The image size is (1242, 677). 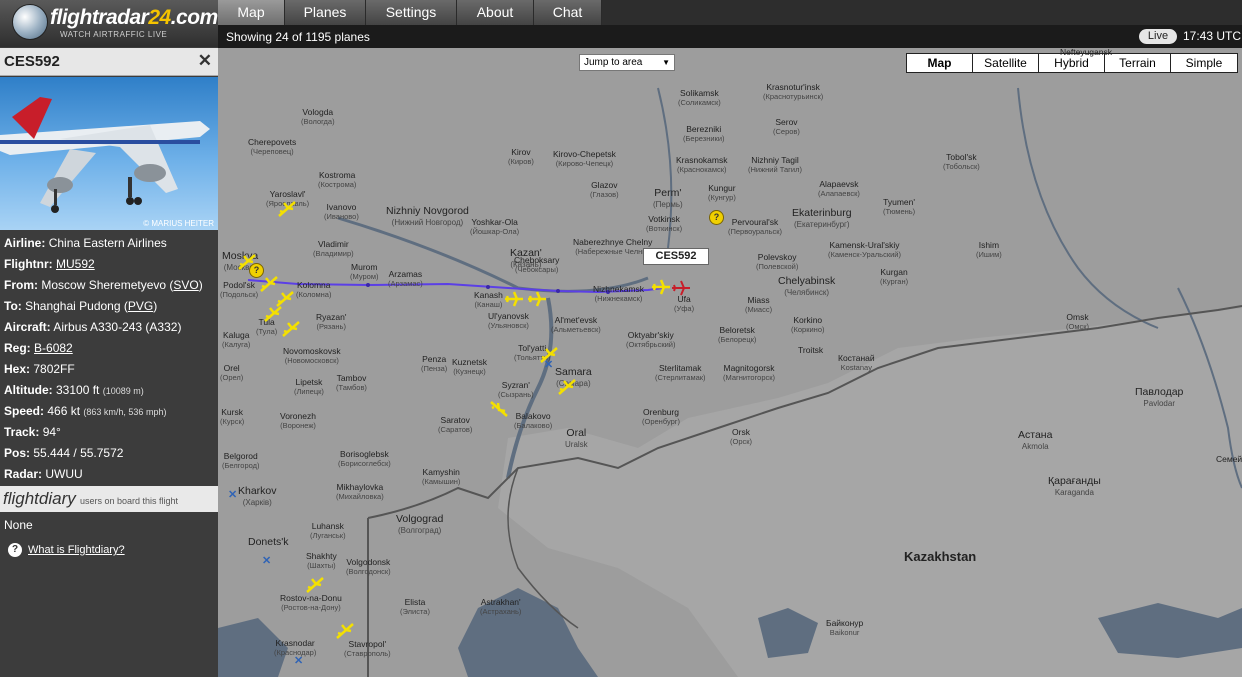 I want to click on city-label: Ekaterinburg (Екатеринбург), so click(x=822, y=218).